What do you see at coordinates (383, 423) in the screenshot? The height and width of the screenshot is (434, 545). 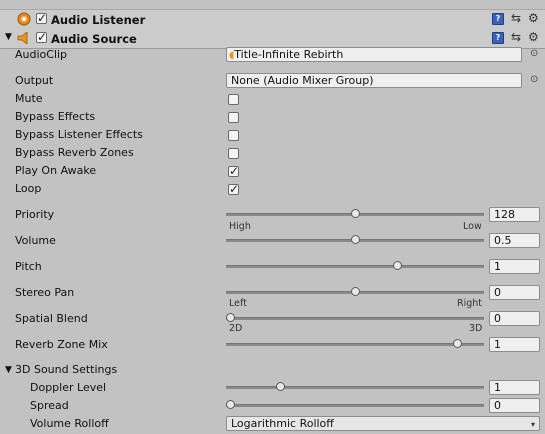 I see `volume-rolloff-dropdown: Logarithmic Rolloff ▾` at bounding box center [383, 423].